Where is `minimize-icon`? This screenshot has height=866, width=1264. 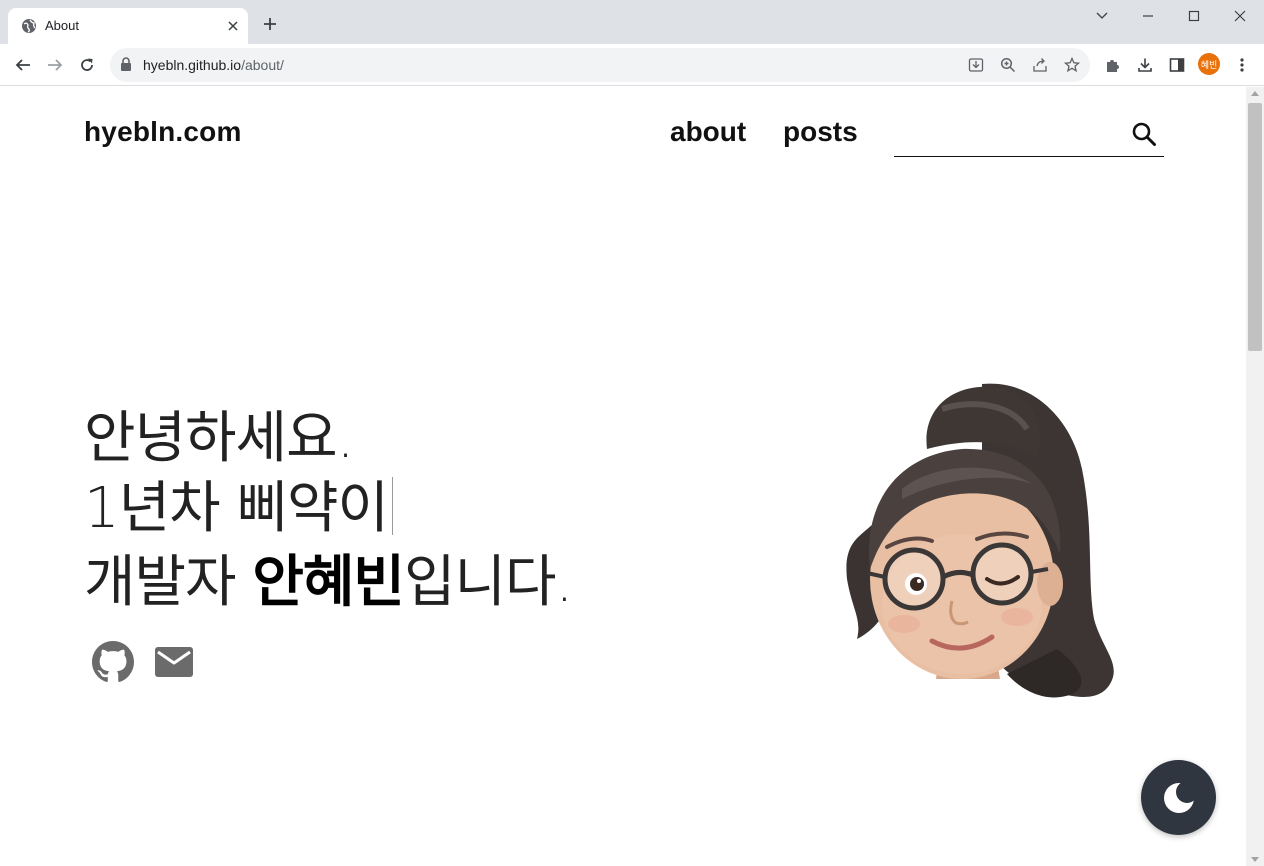
minimize-icon is located at coordinates (1148, 16).